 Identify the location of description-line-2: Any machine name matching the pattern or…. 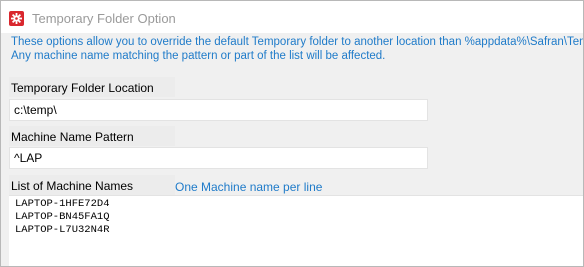
(198, 56).